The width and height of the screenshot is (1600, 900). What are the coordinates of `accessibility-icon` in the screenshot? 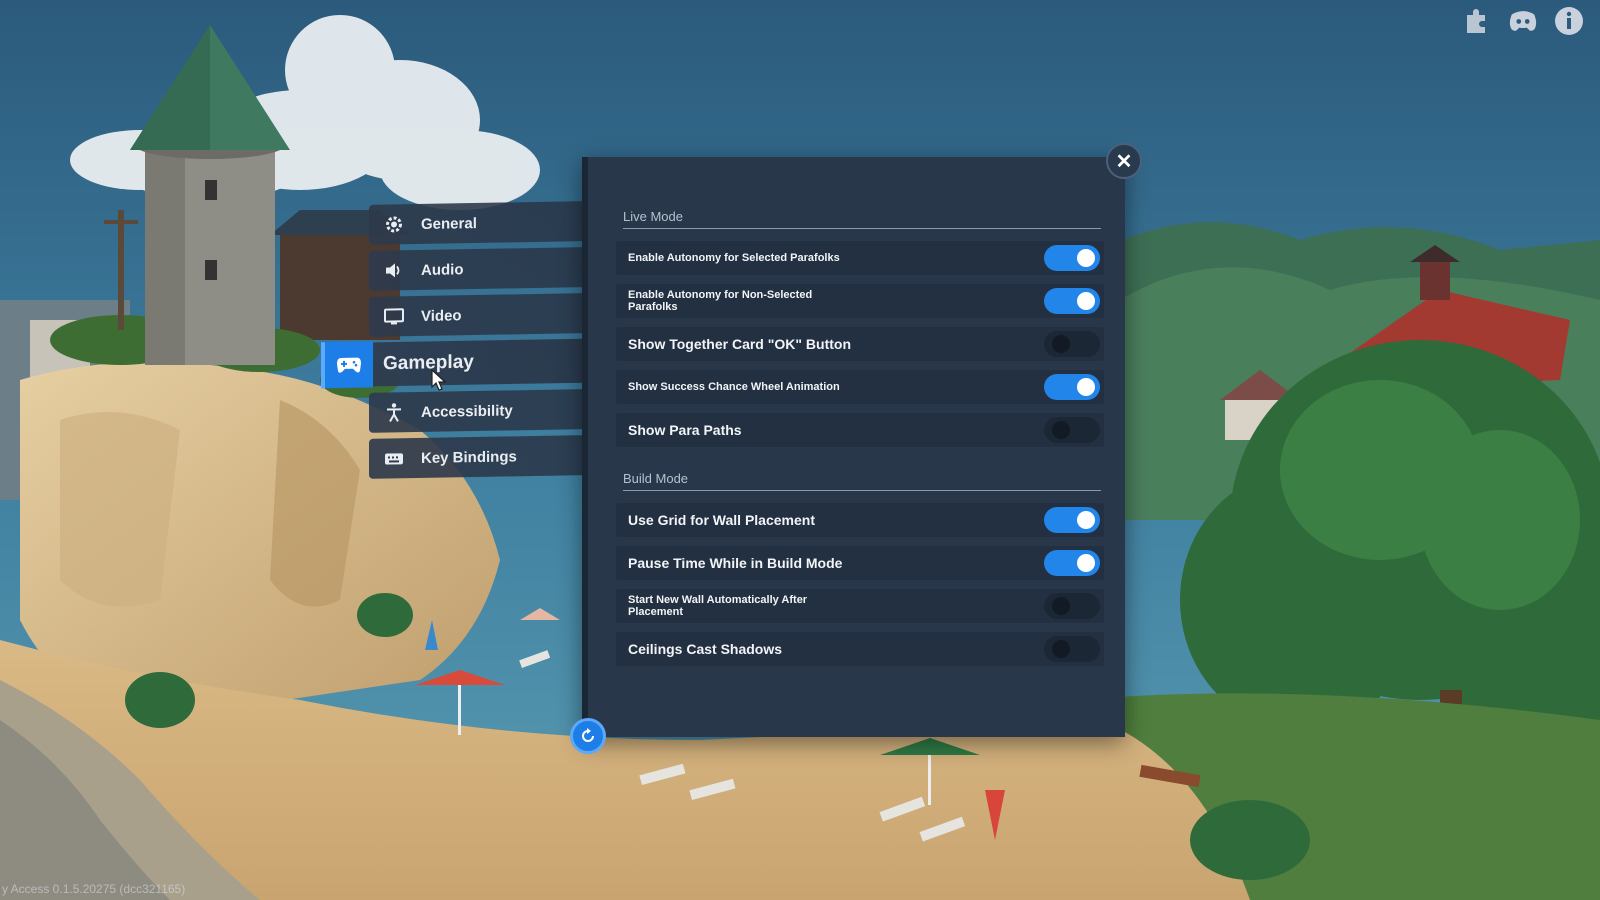 It's located at (394, 412).